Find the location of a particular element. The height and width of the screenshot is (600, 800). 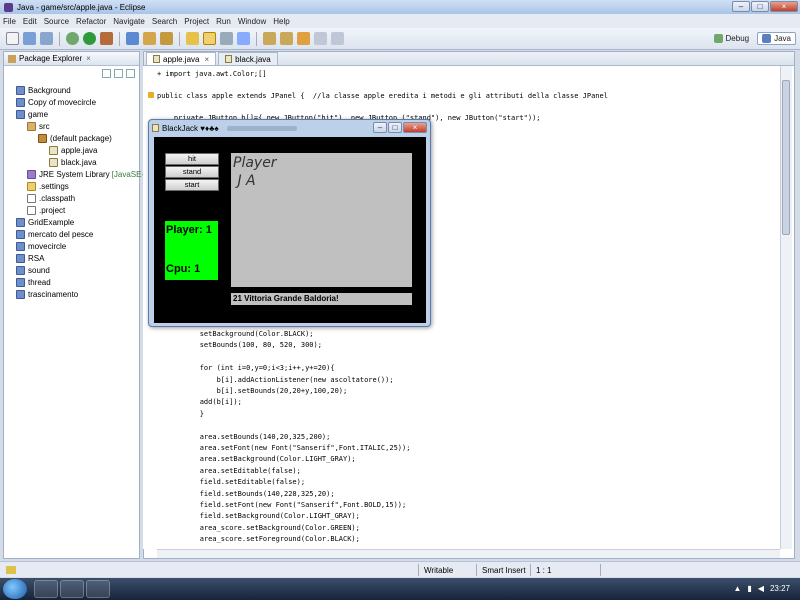

menu-edit: Edit is located at coordinates (30, 21).